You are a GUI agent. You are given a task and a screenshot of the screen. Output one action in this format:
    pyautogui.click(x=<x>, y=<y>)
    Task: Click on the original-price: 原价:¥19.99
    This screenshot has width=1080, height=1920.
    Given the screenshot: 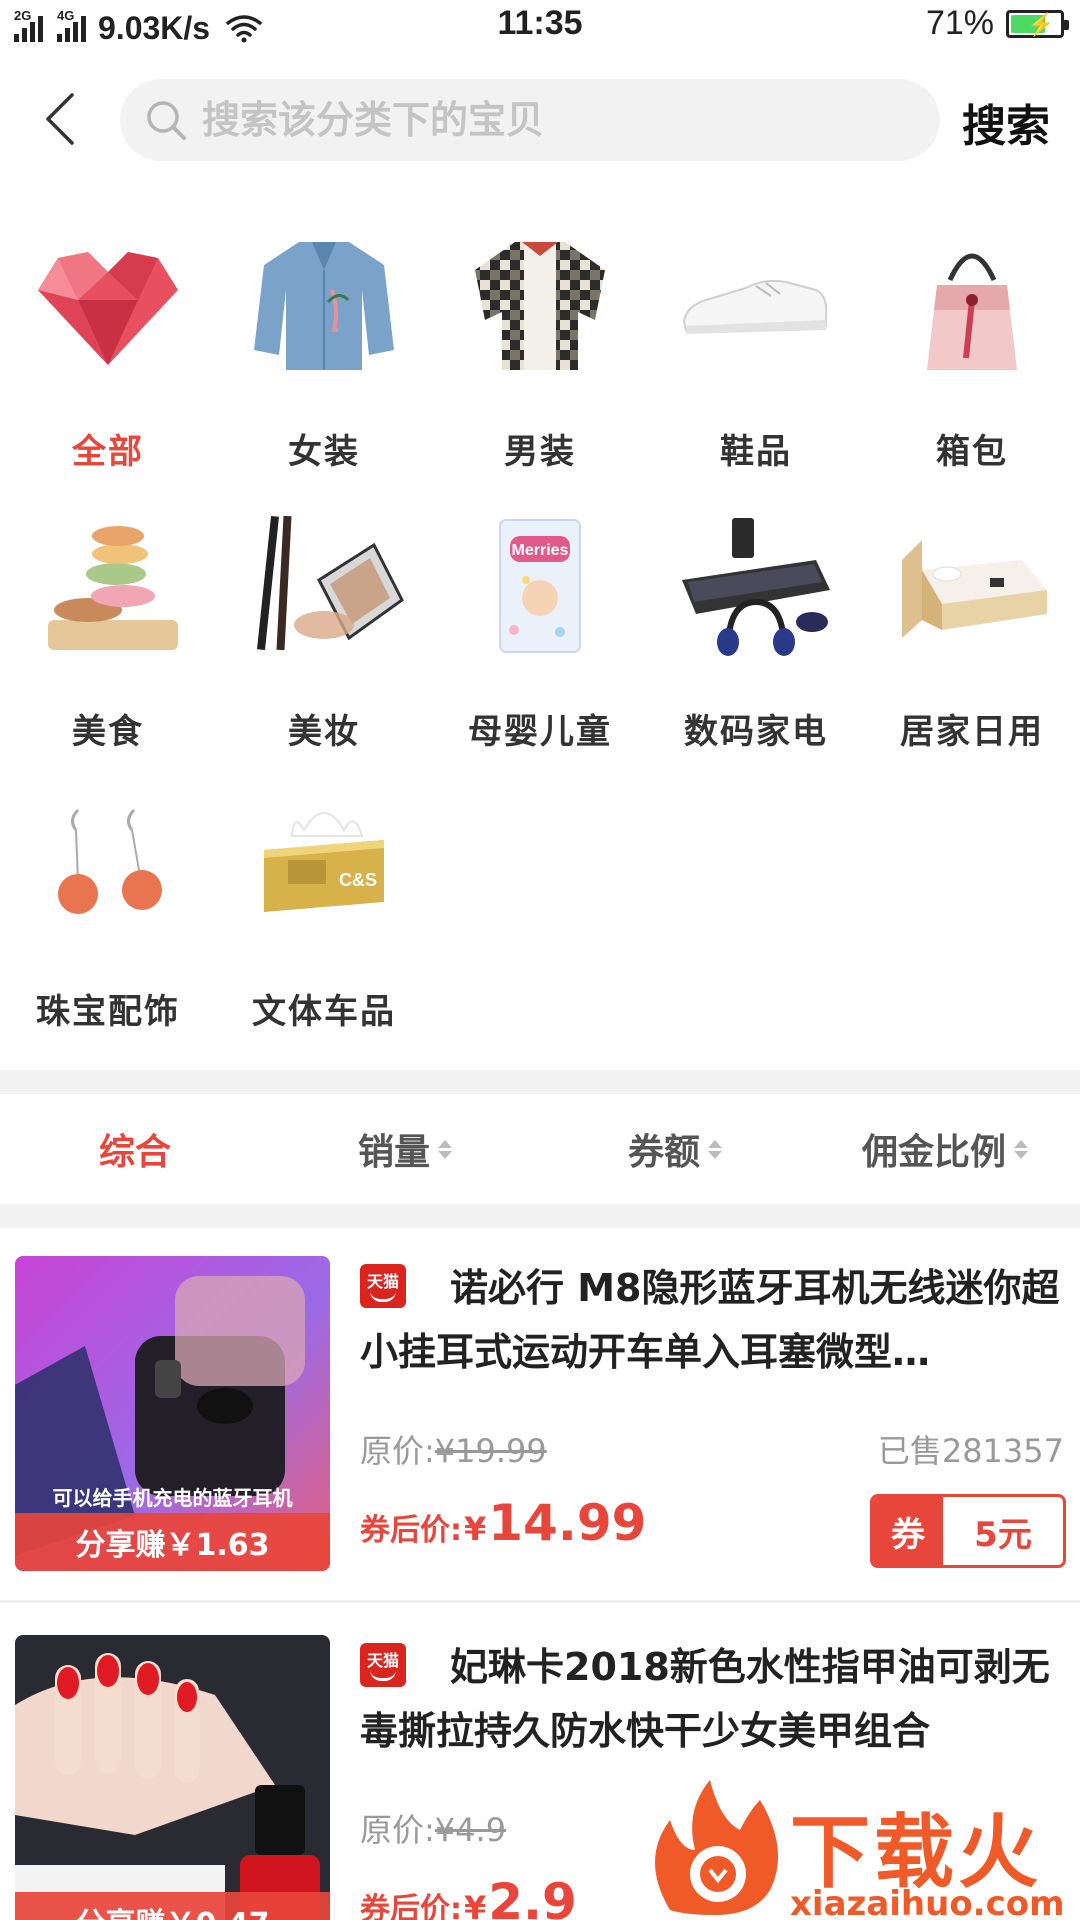 What is the action you would take?
    pyautogui.click(x=453, y=1451)
    